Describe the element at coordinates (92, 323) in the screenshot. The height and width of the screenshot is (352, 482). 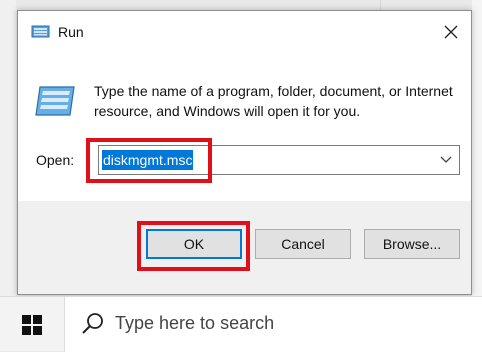
I see `search-icon` at that location.